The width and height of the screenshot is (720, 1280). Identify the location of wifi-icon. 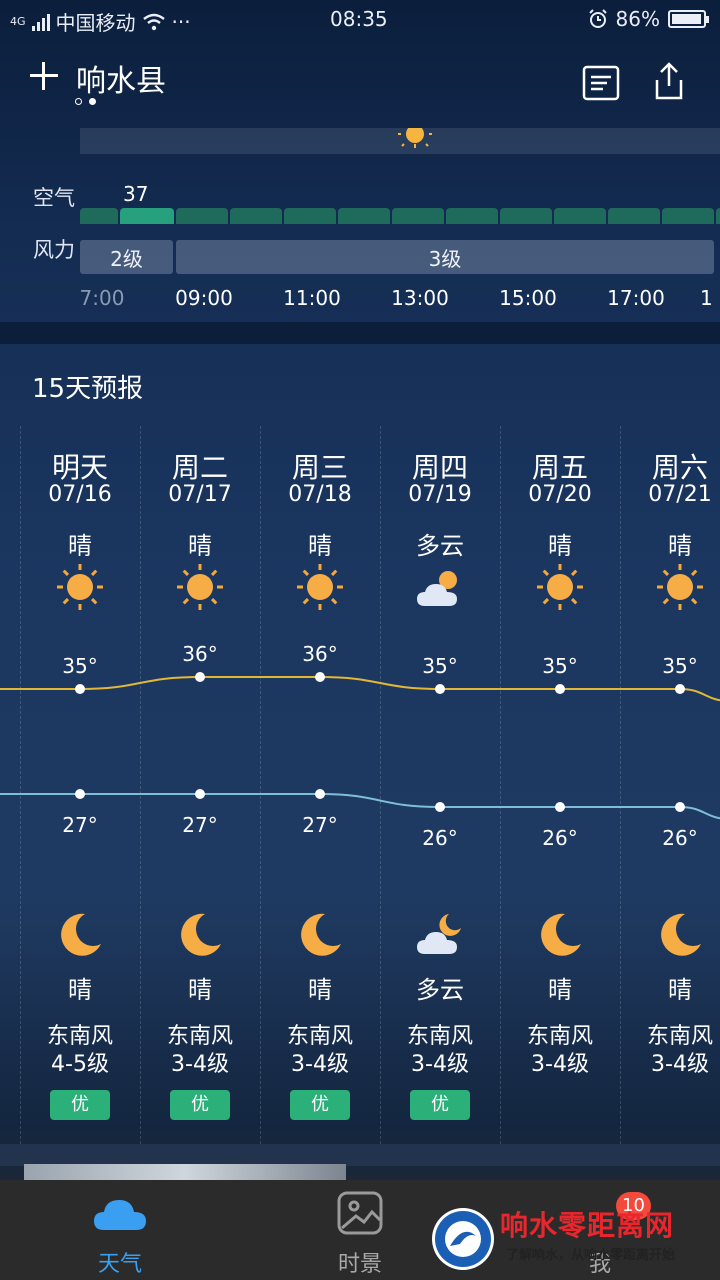
(153, 21).